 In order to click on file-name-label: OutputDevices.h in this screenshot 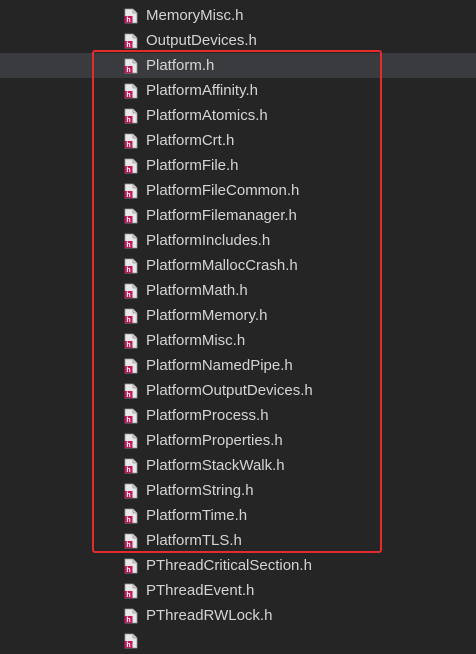, I will do `click(201, 40)`.